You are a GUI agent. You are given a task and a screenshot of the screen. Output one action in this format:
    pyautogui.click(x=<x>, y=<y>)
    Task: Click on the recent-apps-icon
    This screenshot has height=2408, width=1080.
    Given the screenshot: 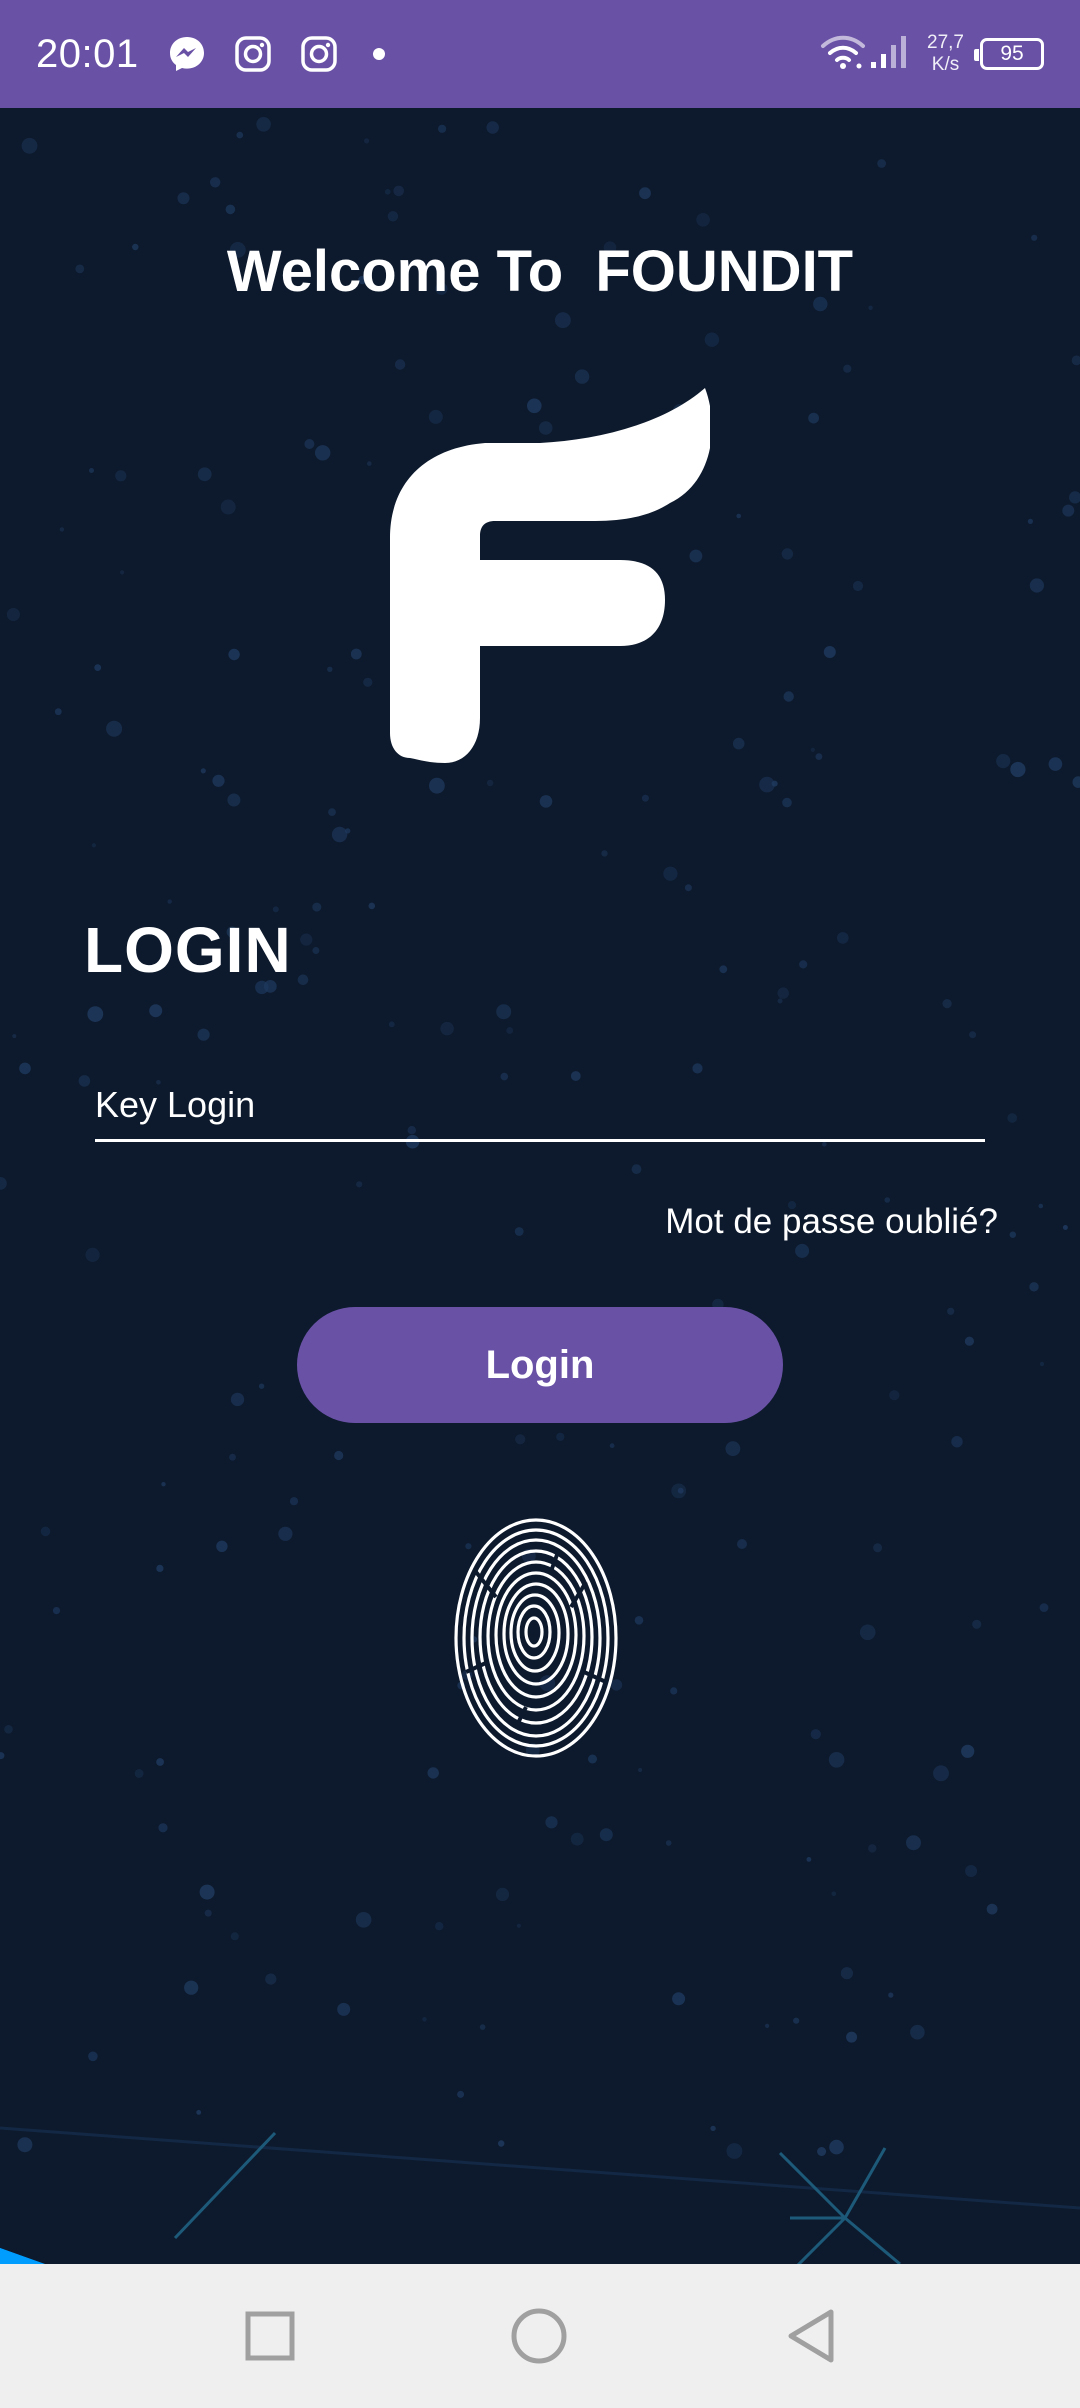 What is the action you would take?
    pyautogui.click(x=270, y=2336)
    